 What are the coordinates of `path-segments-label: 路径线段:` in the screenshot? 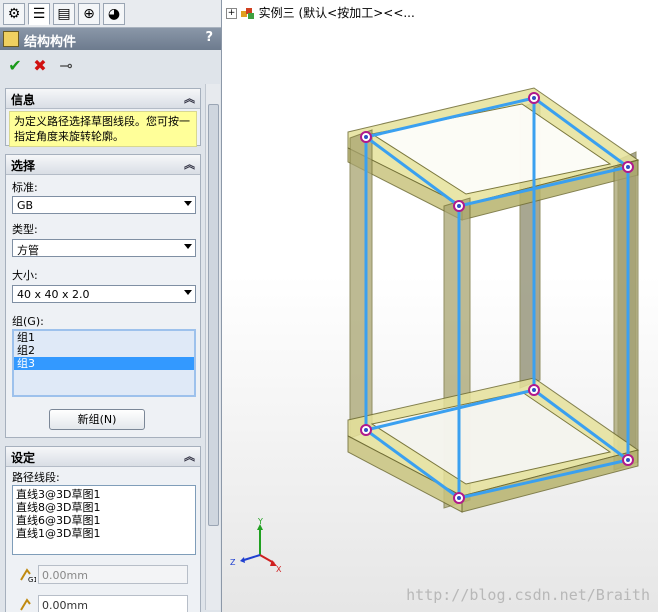 It's located at (36, 477).